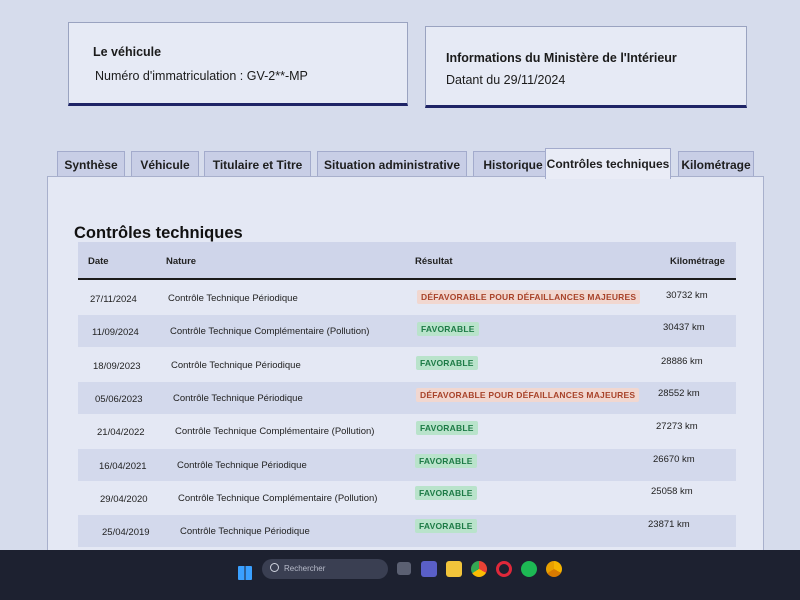  I want to click on row-date: 25/04/2019, so click(126, 533).